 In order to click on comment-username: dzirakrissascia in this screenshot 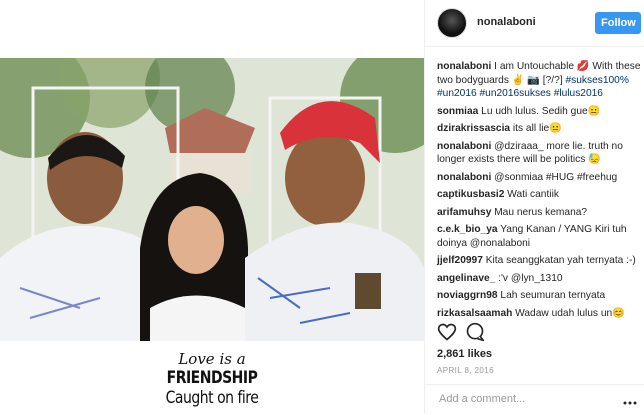, I will do `click(473, 128)`.